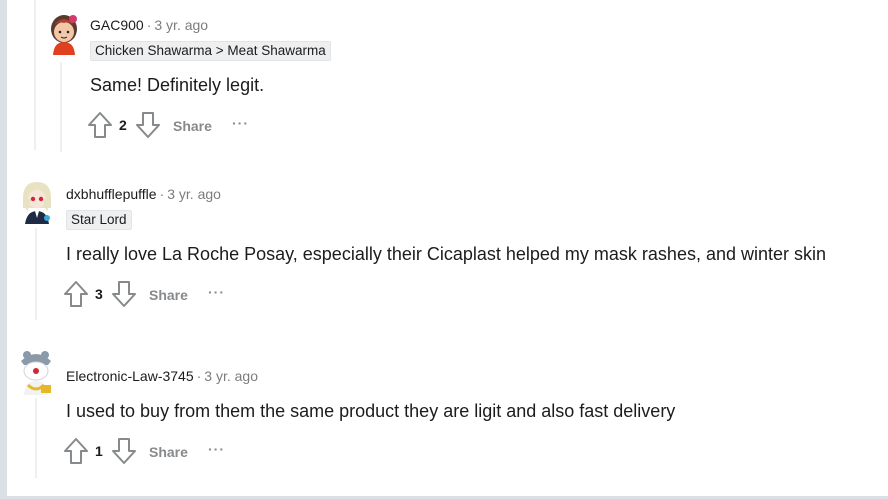  Describe the element at coordinates (216, 449) in the screenshot. I see `more-options-button: ···` at that location.